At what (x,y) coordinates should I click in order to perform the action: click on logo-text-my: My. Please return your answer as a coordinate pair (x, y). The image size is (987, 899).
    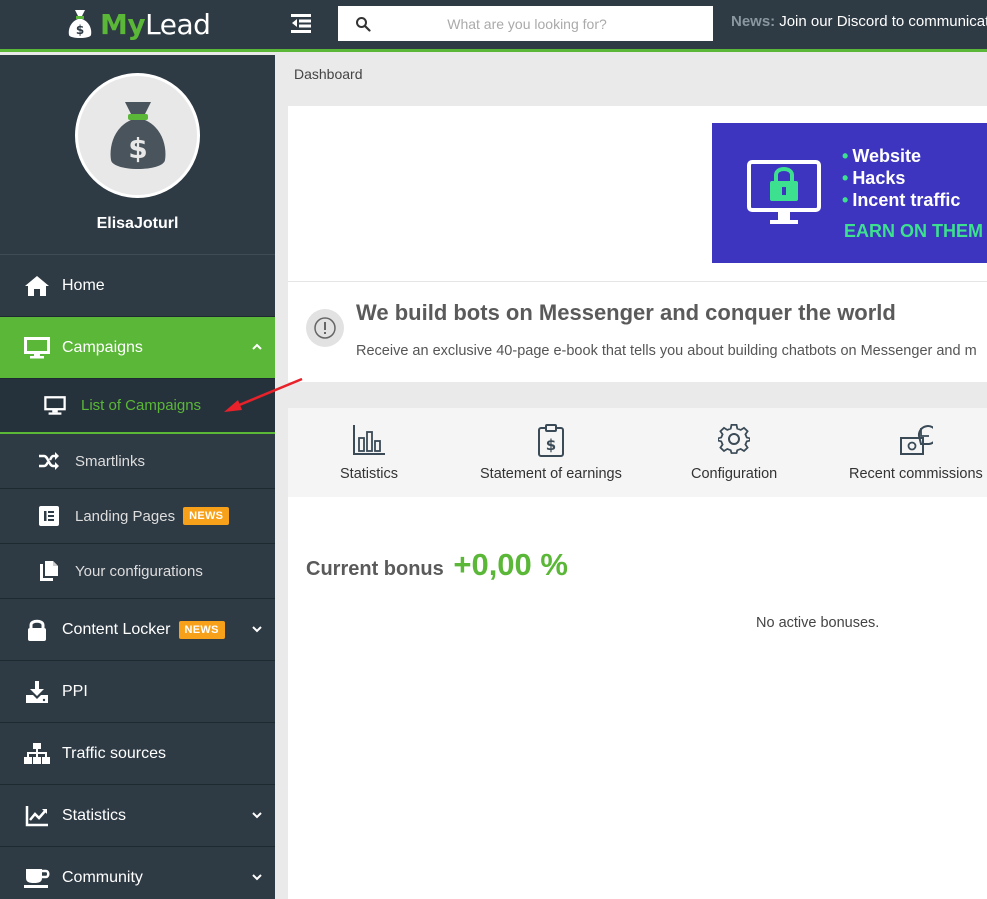
    Looking at the image, I should click on (123, 24).